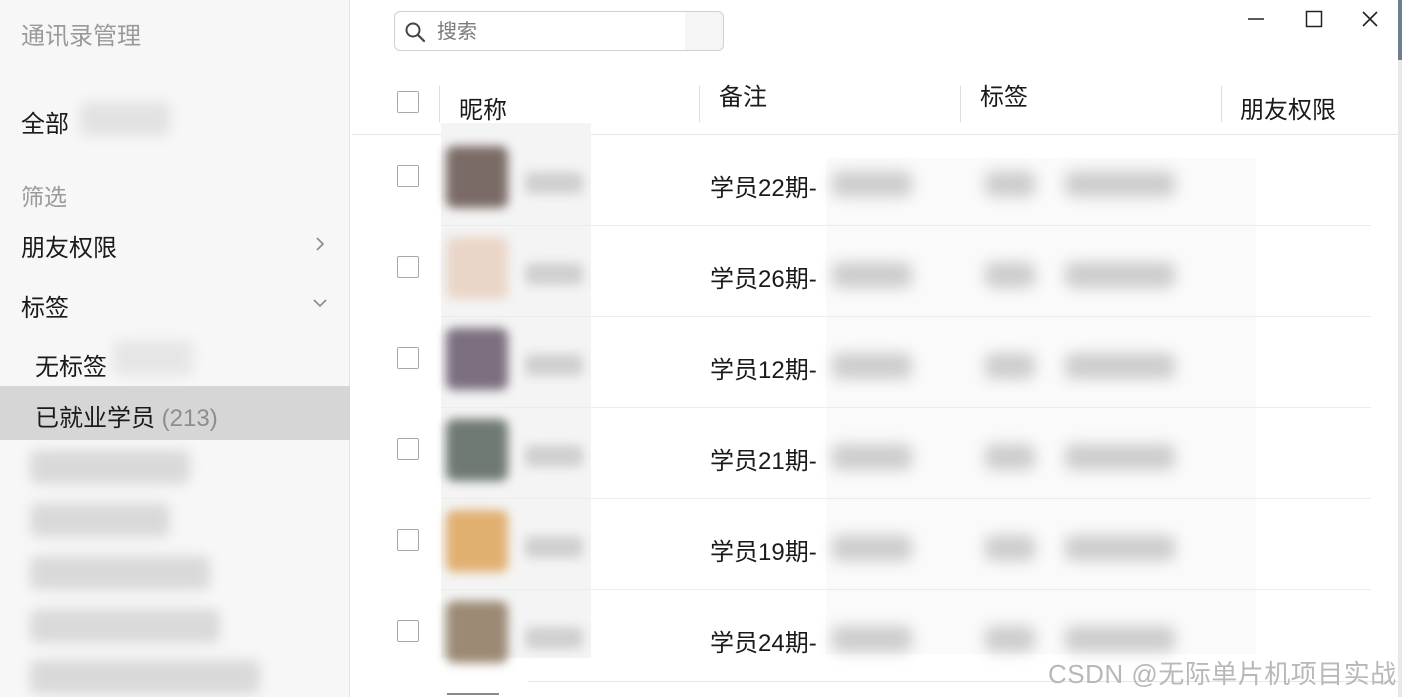 The height and width of the screenshot is (697, 1402). I want to click on row-remark: 学员22期-, so click(763, 188).